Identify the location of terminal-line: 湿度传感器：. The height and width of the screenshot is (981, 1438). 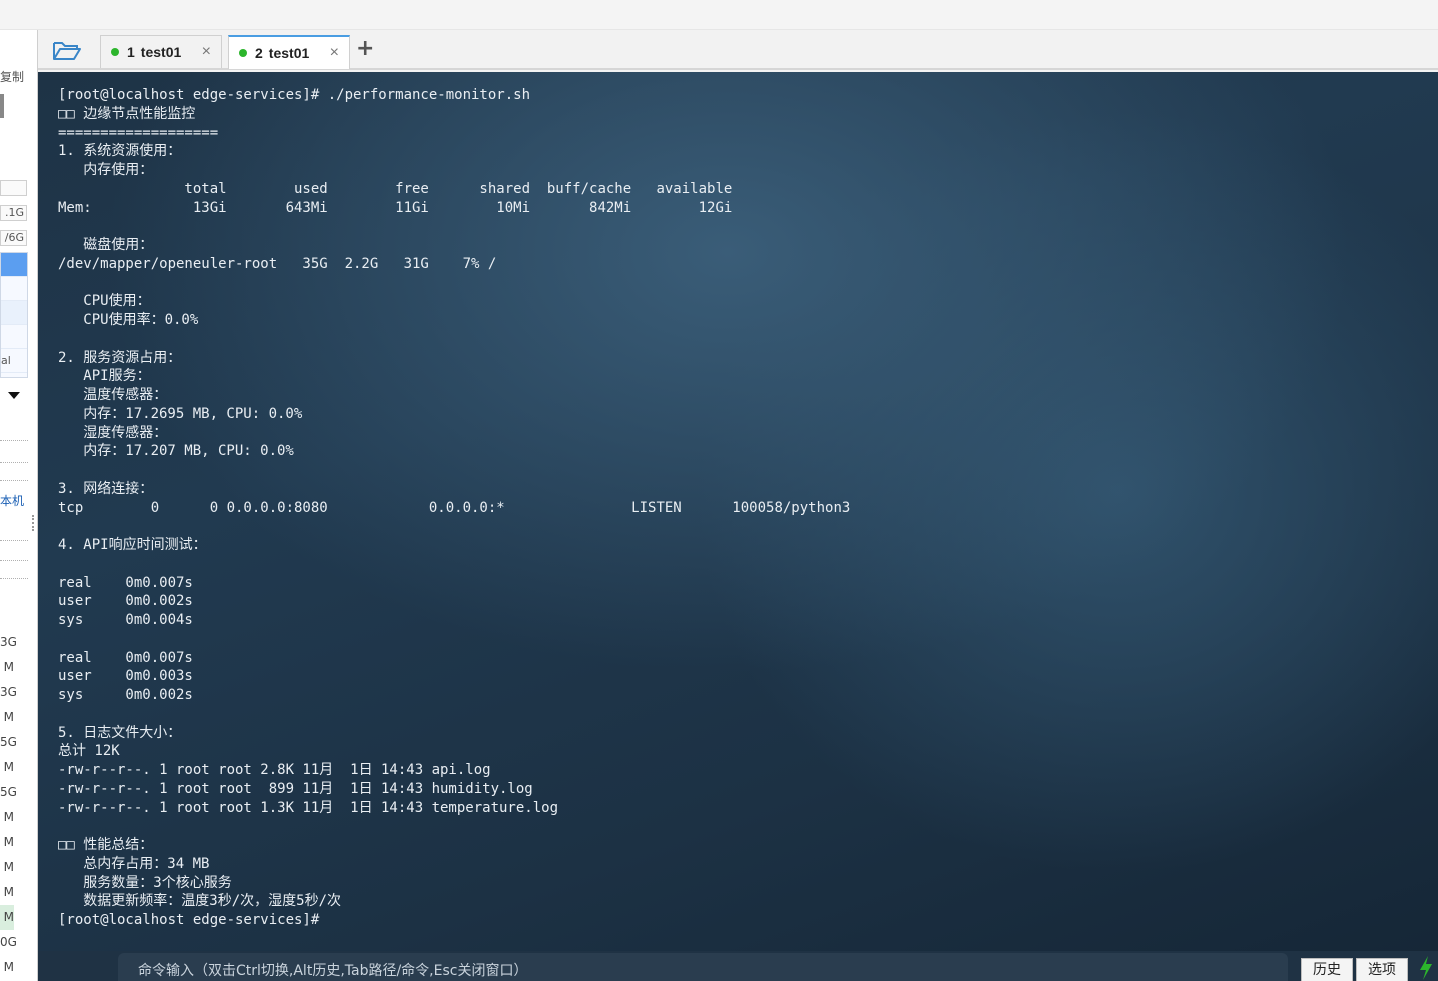
(113, 432).